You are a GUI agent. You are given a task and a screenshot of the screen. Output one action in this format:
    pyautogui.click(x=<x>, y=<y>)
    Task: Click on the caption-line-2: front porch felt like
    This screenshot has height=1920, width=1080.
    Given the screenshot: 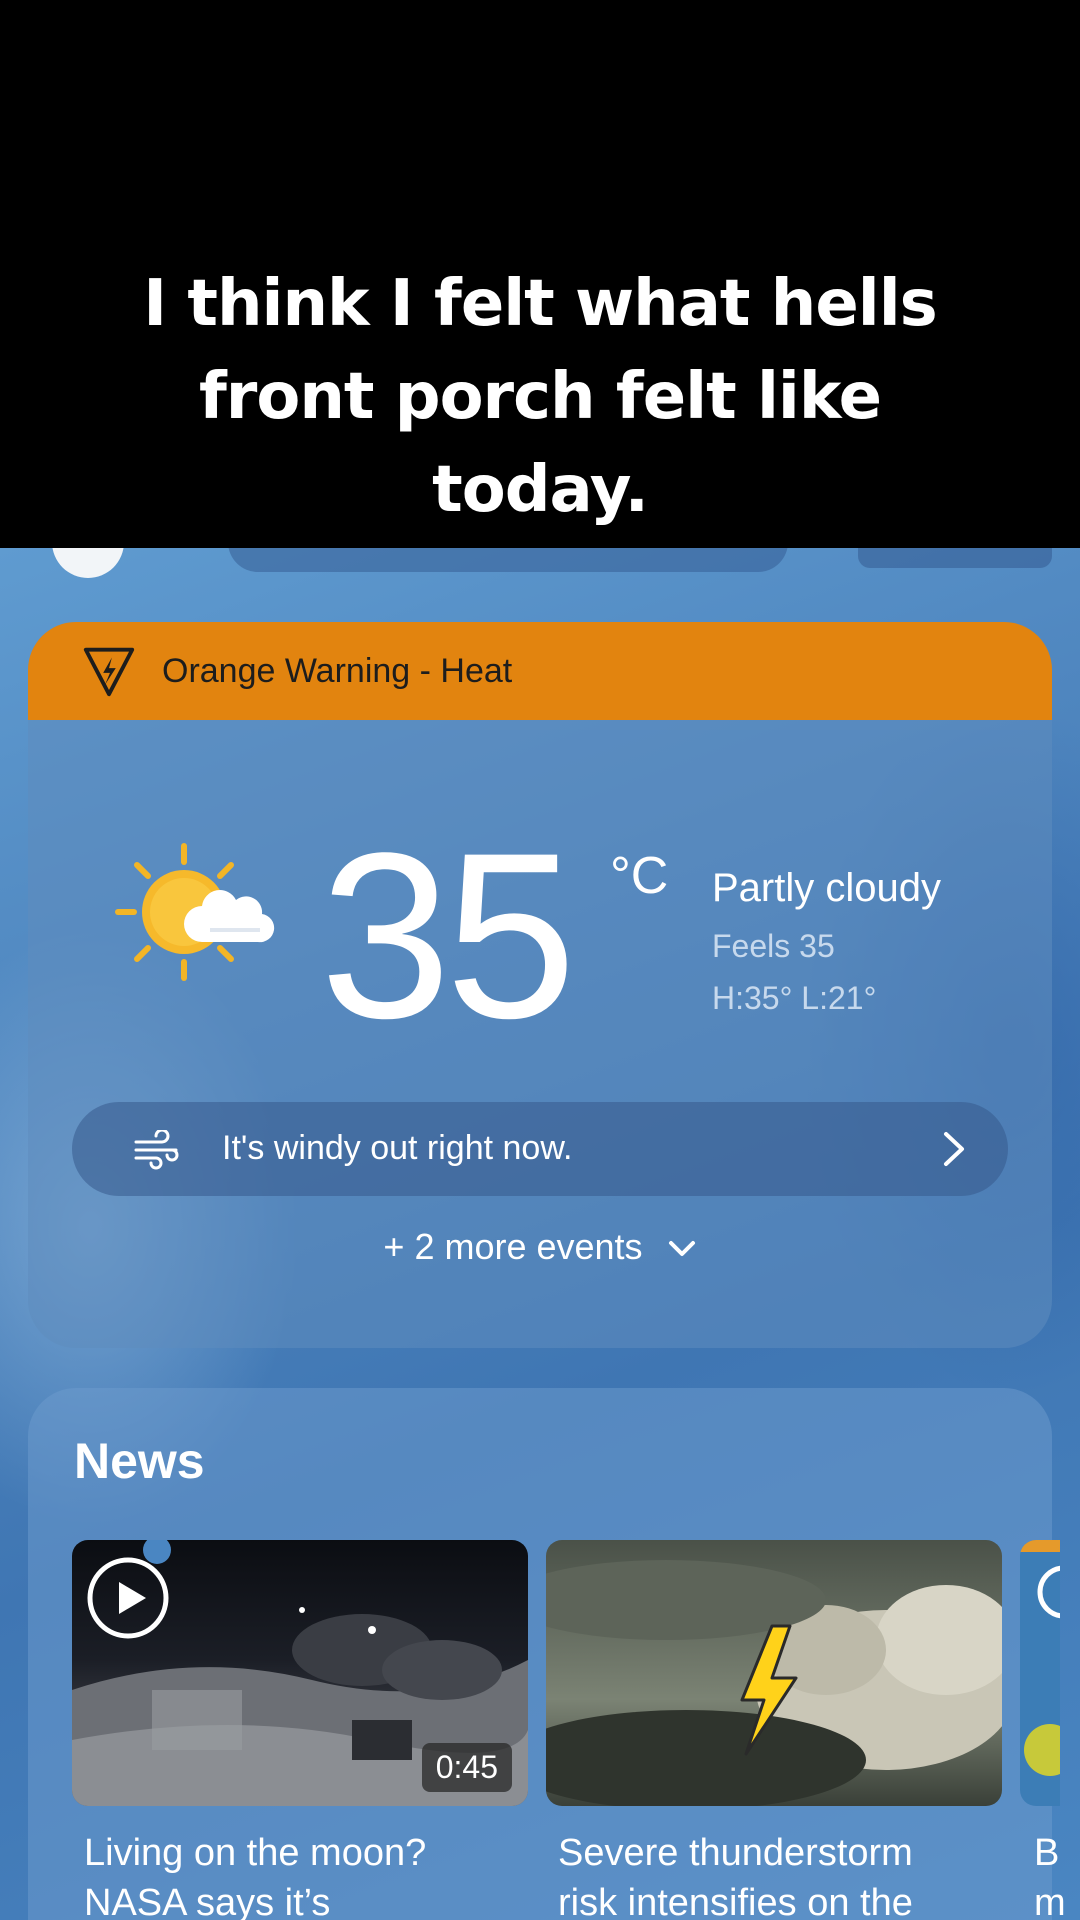 What is the action you would take?
    pyautogui.click(x=540, y=397)
    